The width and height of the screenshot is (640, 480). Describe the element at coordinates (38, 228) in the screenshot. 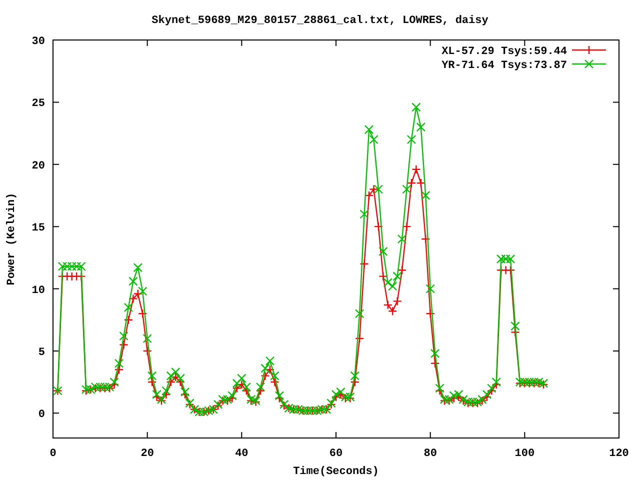

I see `y-tick-label: 15` at that location.